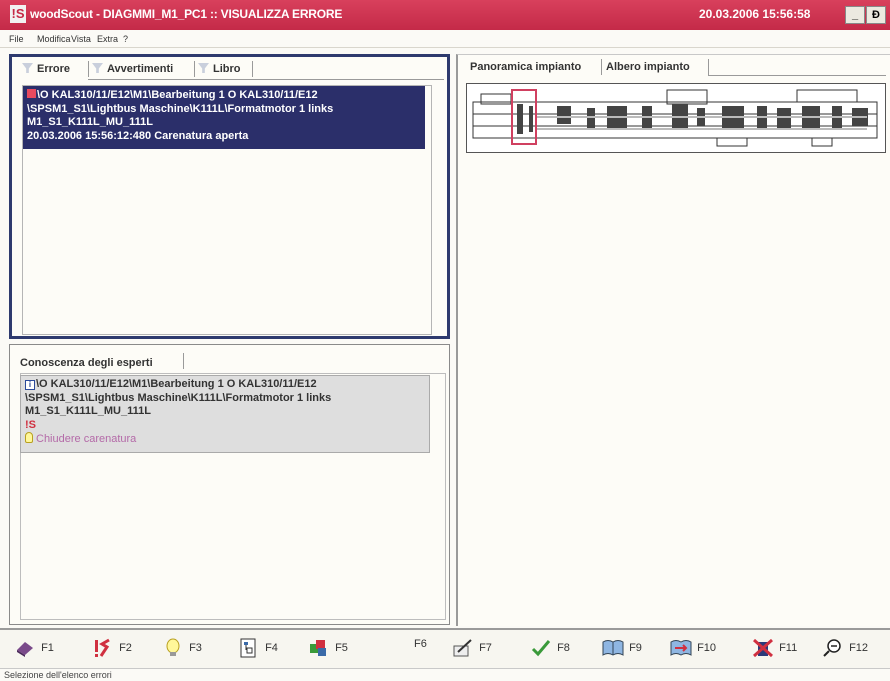 This screenshot has height=681, width=890. I want to click on f7-button: F7, so click(472, 650).